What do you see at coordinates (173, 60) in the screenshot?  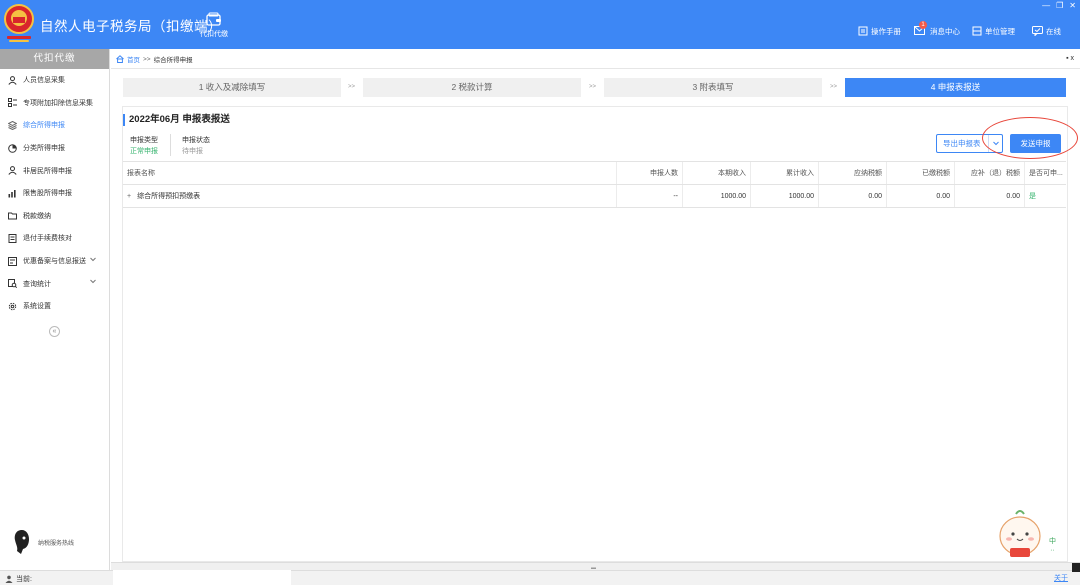 I see `breadcrumb-current: 综合所得申报` at bounding box center [173, 60].